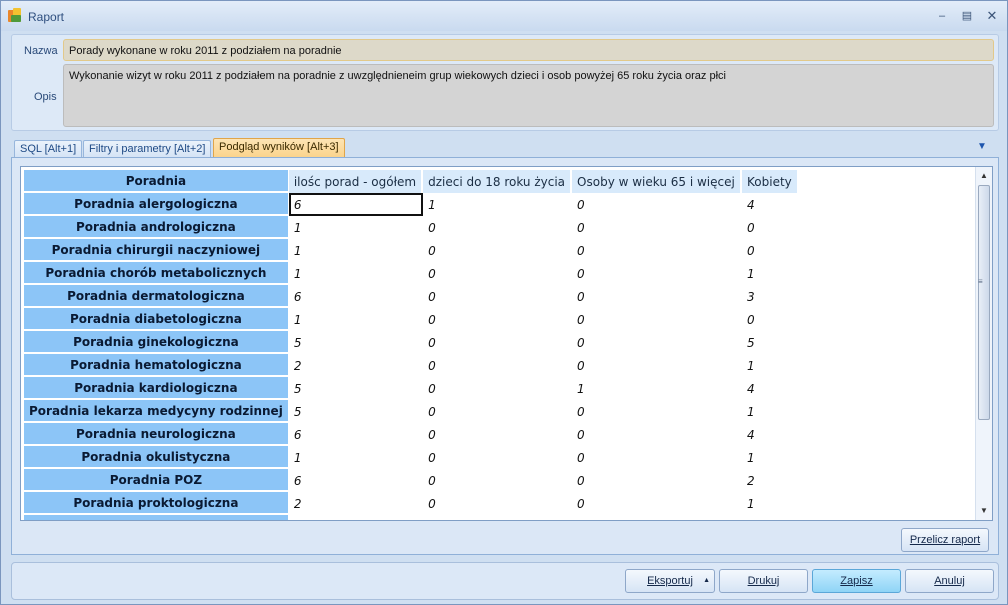  I want to click on table-row: Poradnia hematologiczna 2 0 0 1, so click(411, 365).